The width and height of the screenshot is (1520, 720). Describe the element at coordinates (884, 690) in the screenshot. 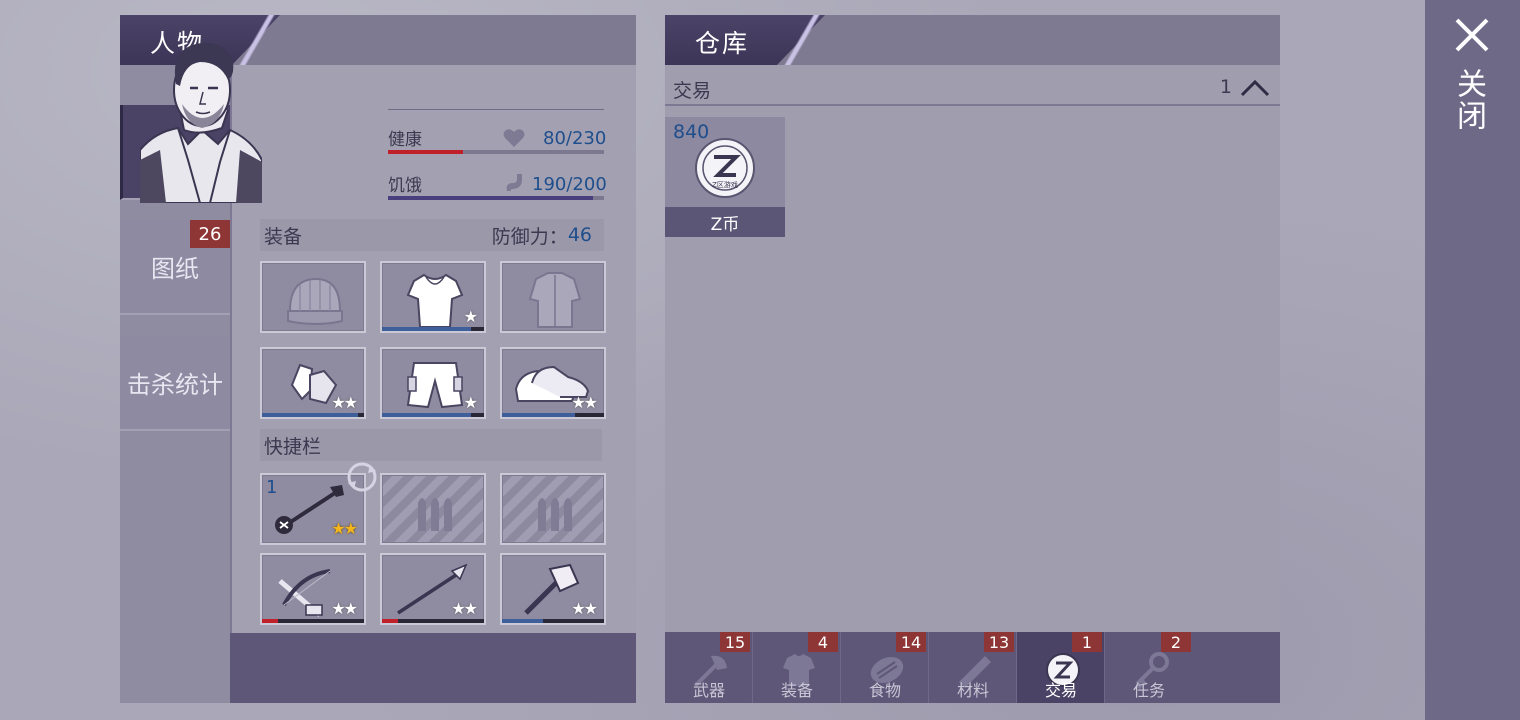

I see `tab-food-label: 食物` at that location.